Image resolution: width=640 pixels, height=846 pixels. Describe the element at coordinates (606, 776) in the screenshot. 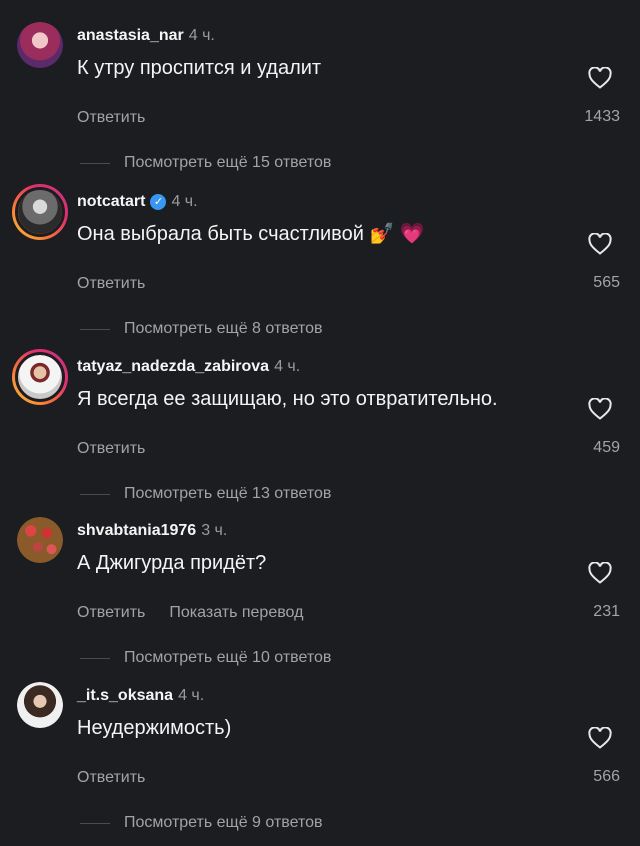

I see `like-count: 566` at that location.